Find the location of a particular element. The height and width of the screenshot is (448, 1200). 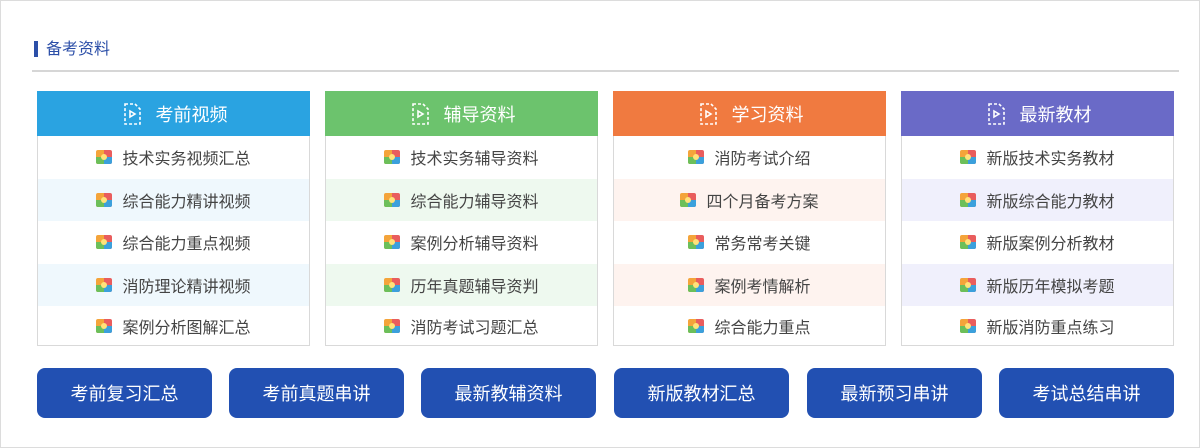

exam-review-summary-button: 考前复习汇总 is located at coordinates (124, 393).